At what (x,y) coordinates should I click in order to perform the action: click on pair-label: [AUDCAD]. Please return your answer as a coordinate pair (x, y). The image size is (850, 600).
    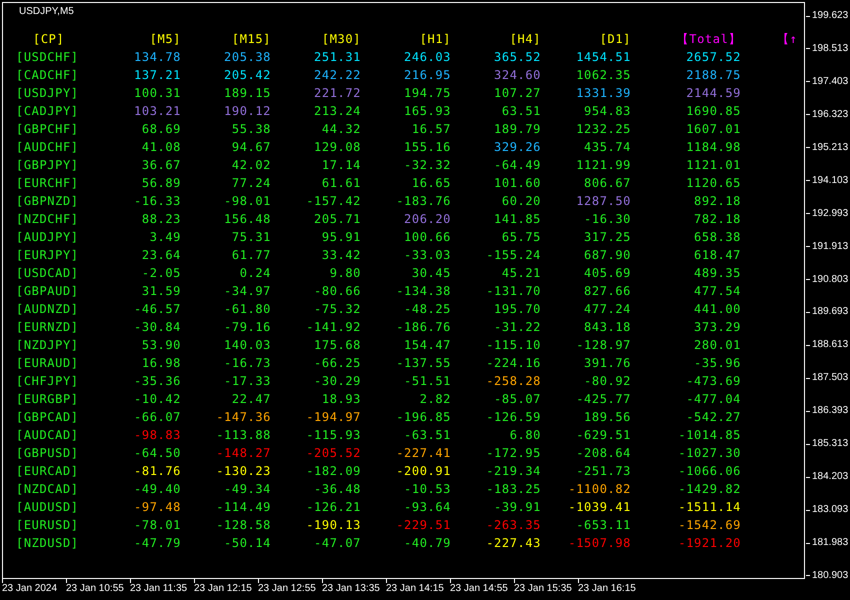
    Looking at the image, I should click on (47, 435).